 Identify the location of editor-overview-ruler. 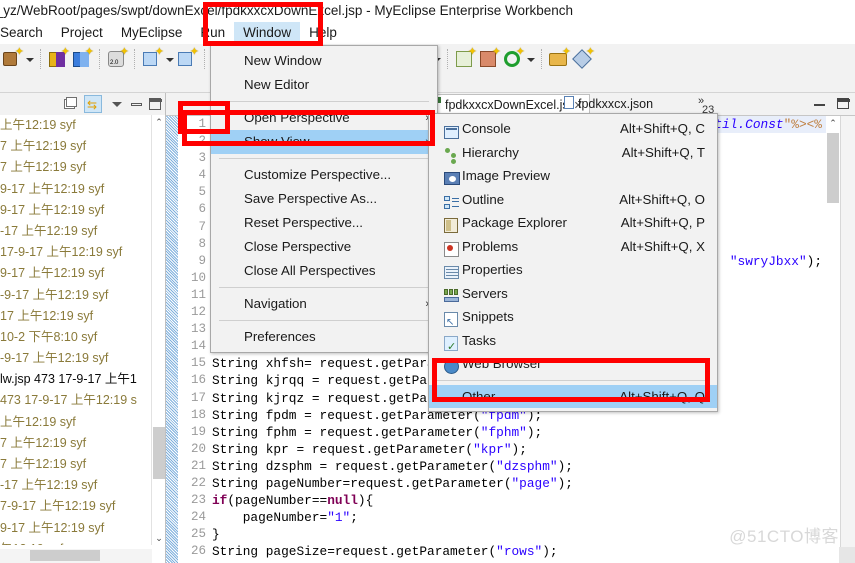
(847, 339).